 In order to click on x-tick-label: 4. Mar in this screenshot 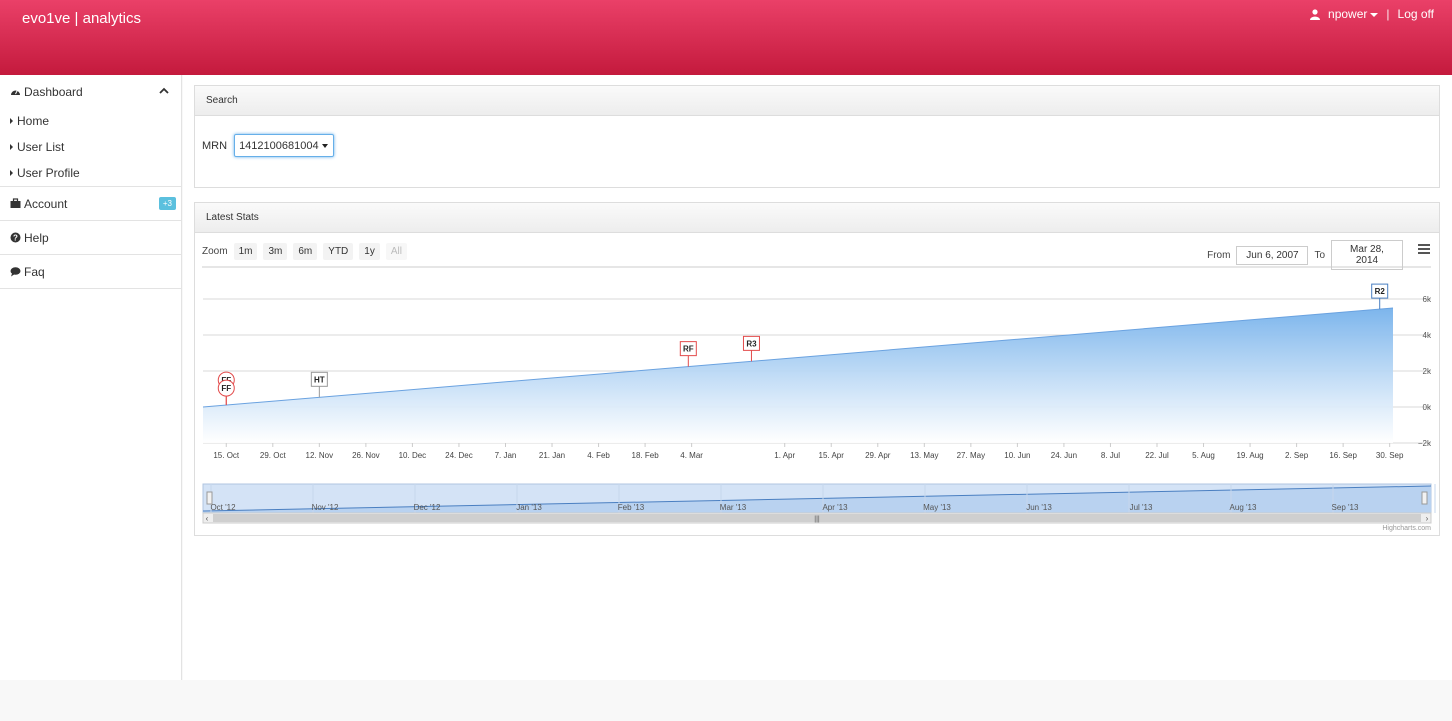, I will do `click(691, 455)`.